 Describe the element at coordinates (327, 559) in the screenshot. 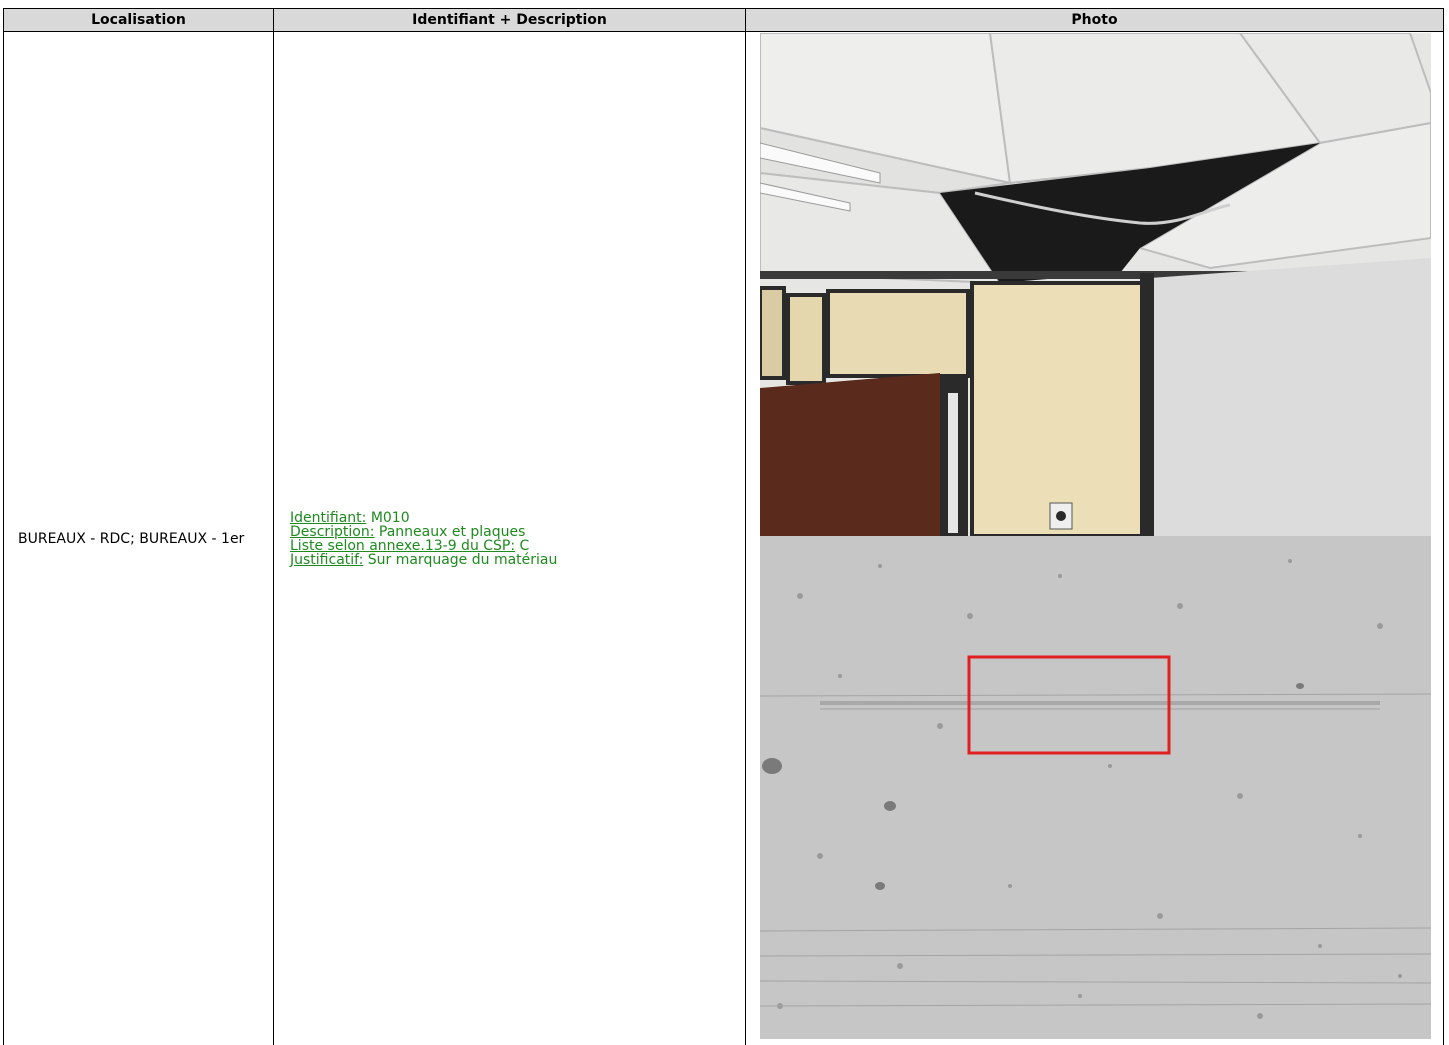

I see `justificatif-label: Justificatif:` at that location.